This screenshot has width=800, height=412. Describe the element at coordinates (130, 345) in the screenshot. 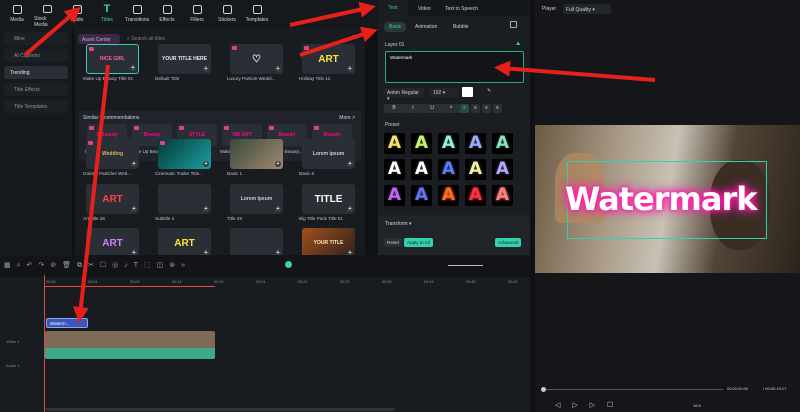

I see `video-clip` at that location.